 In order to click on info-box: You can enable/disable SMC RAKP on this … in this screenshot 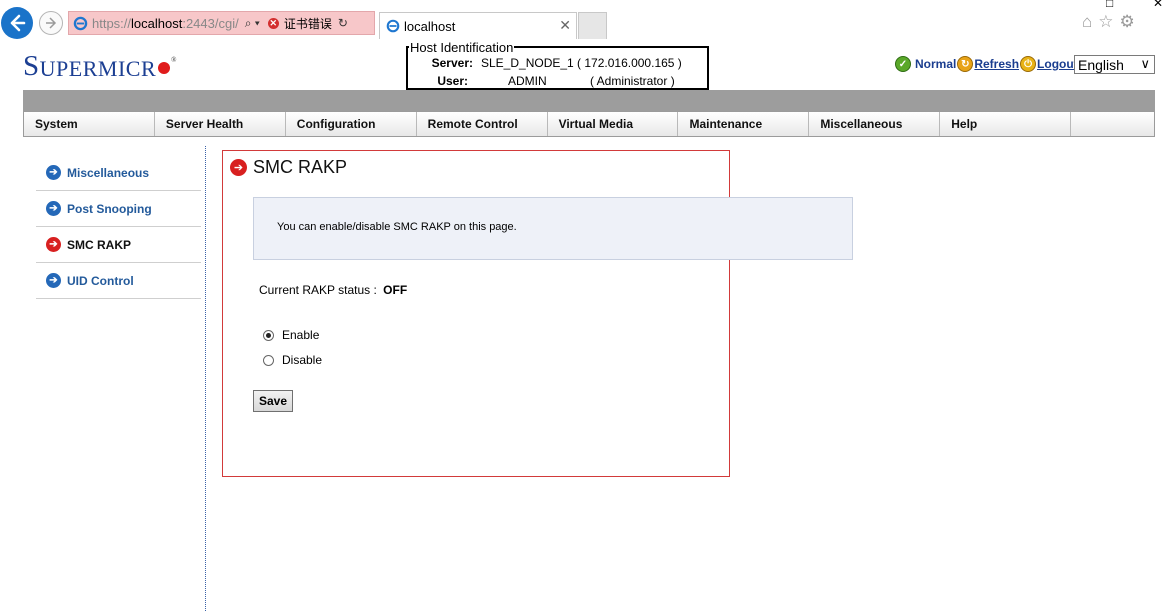, I will do `click(553, 228)`.